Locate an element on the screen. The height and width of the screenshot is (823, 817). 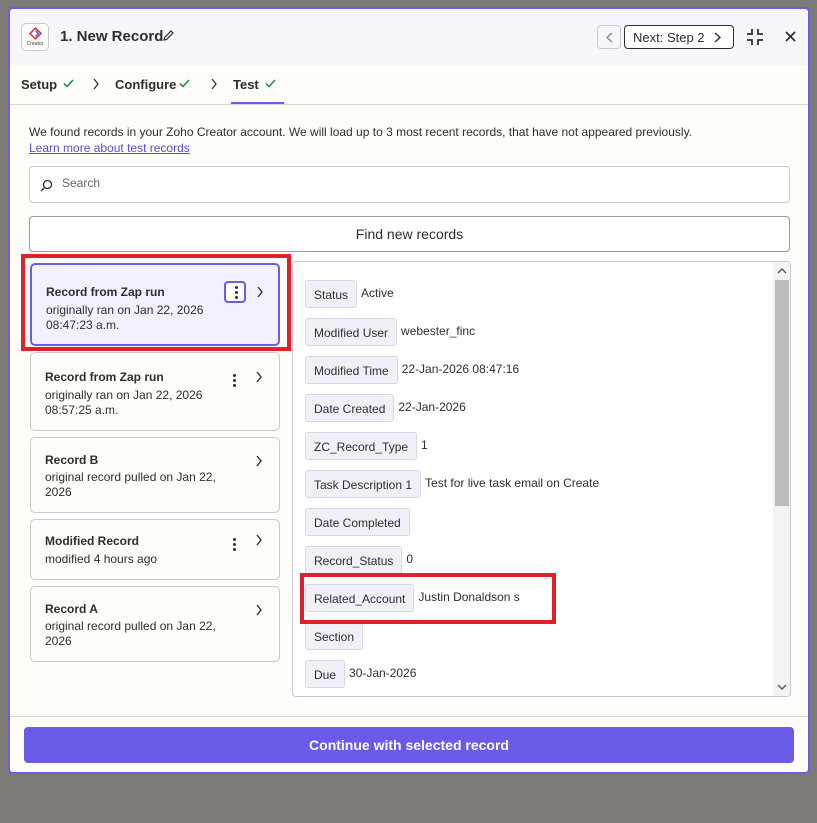
step-title: 1. New Record is located at coordinates (112, 36).